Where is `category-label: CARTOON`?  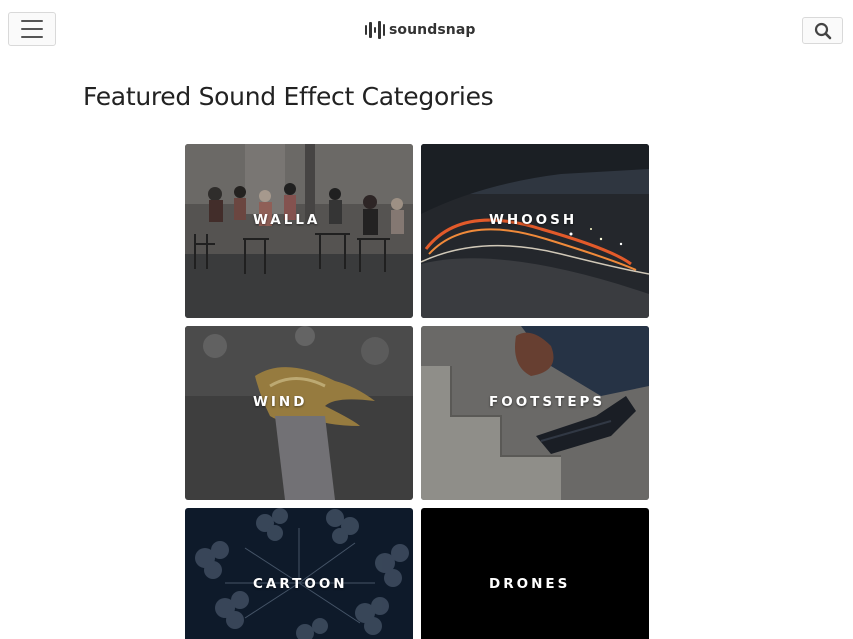
category-label: CARTOON is located at coordinates (300, 584).